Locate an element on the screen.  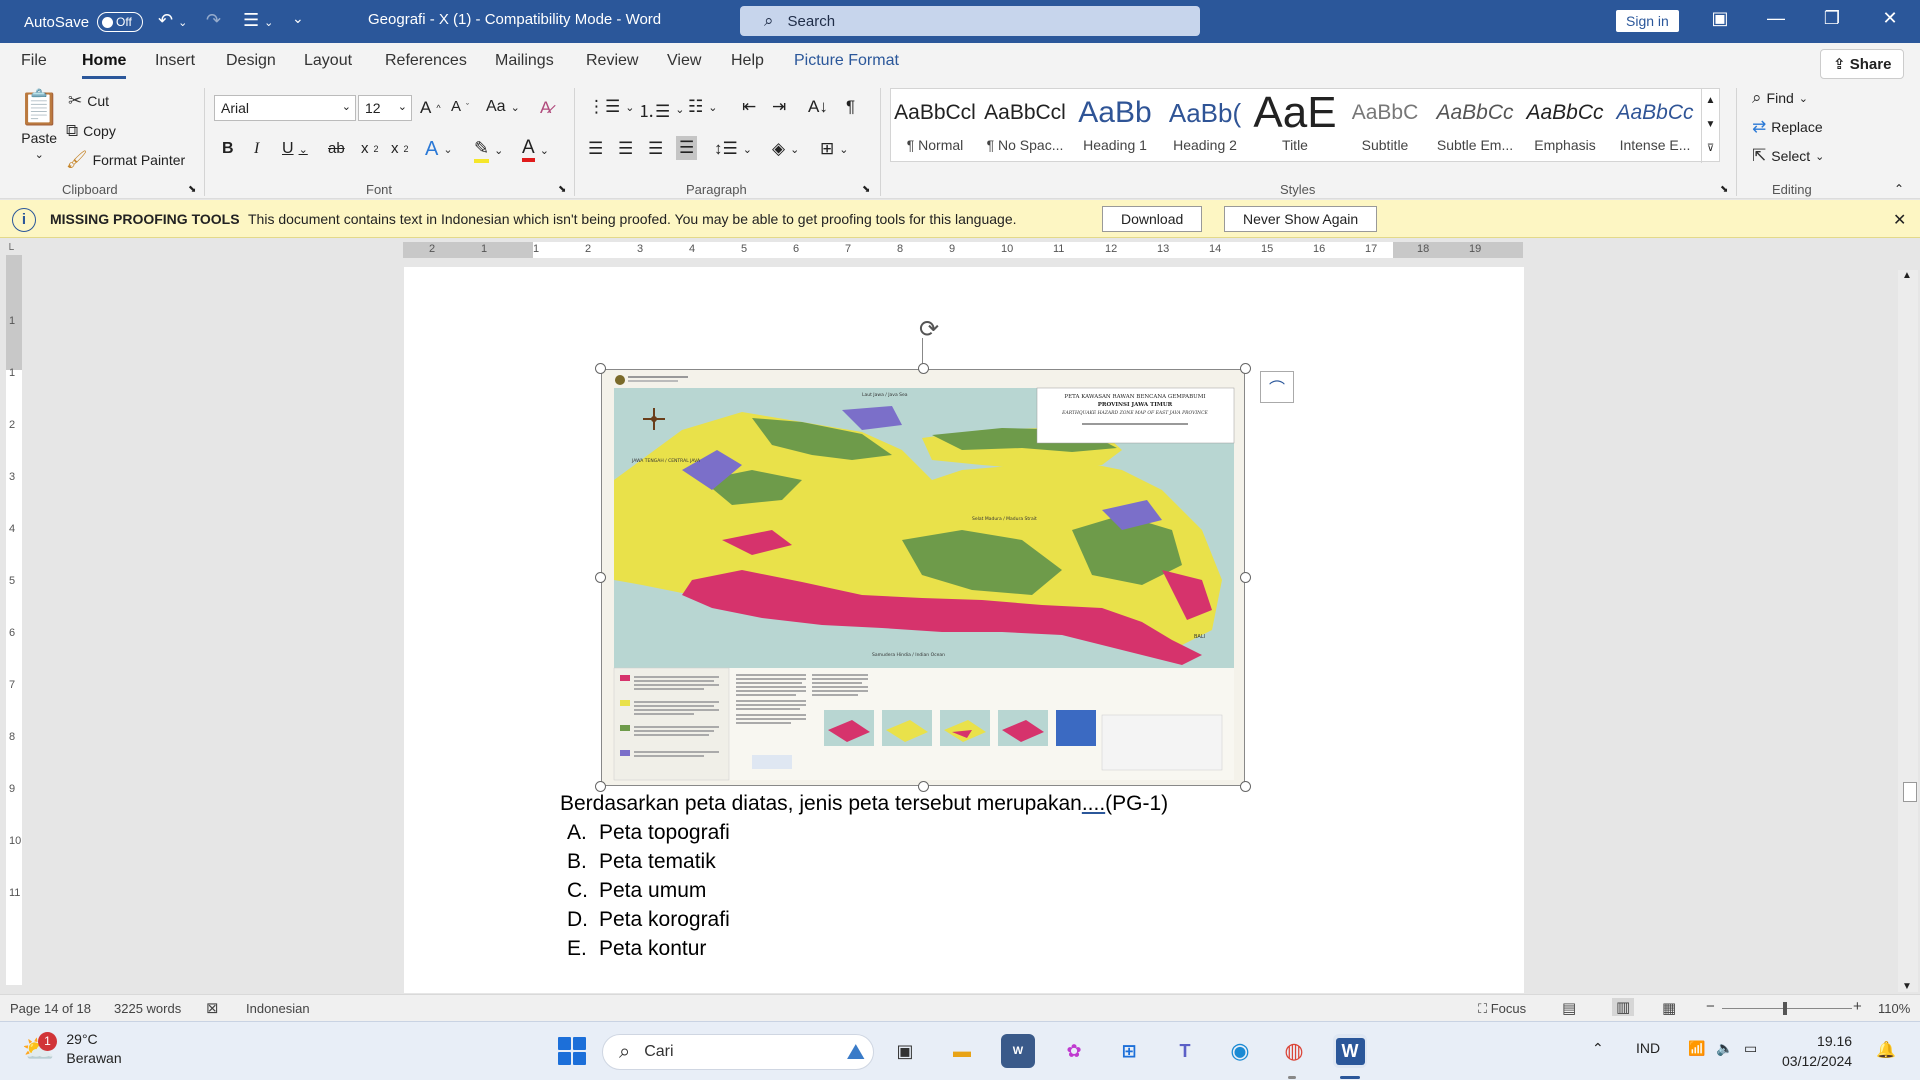
shading-icon: ◈ ⌄ is located at coordinates (785, 149).